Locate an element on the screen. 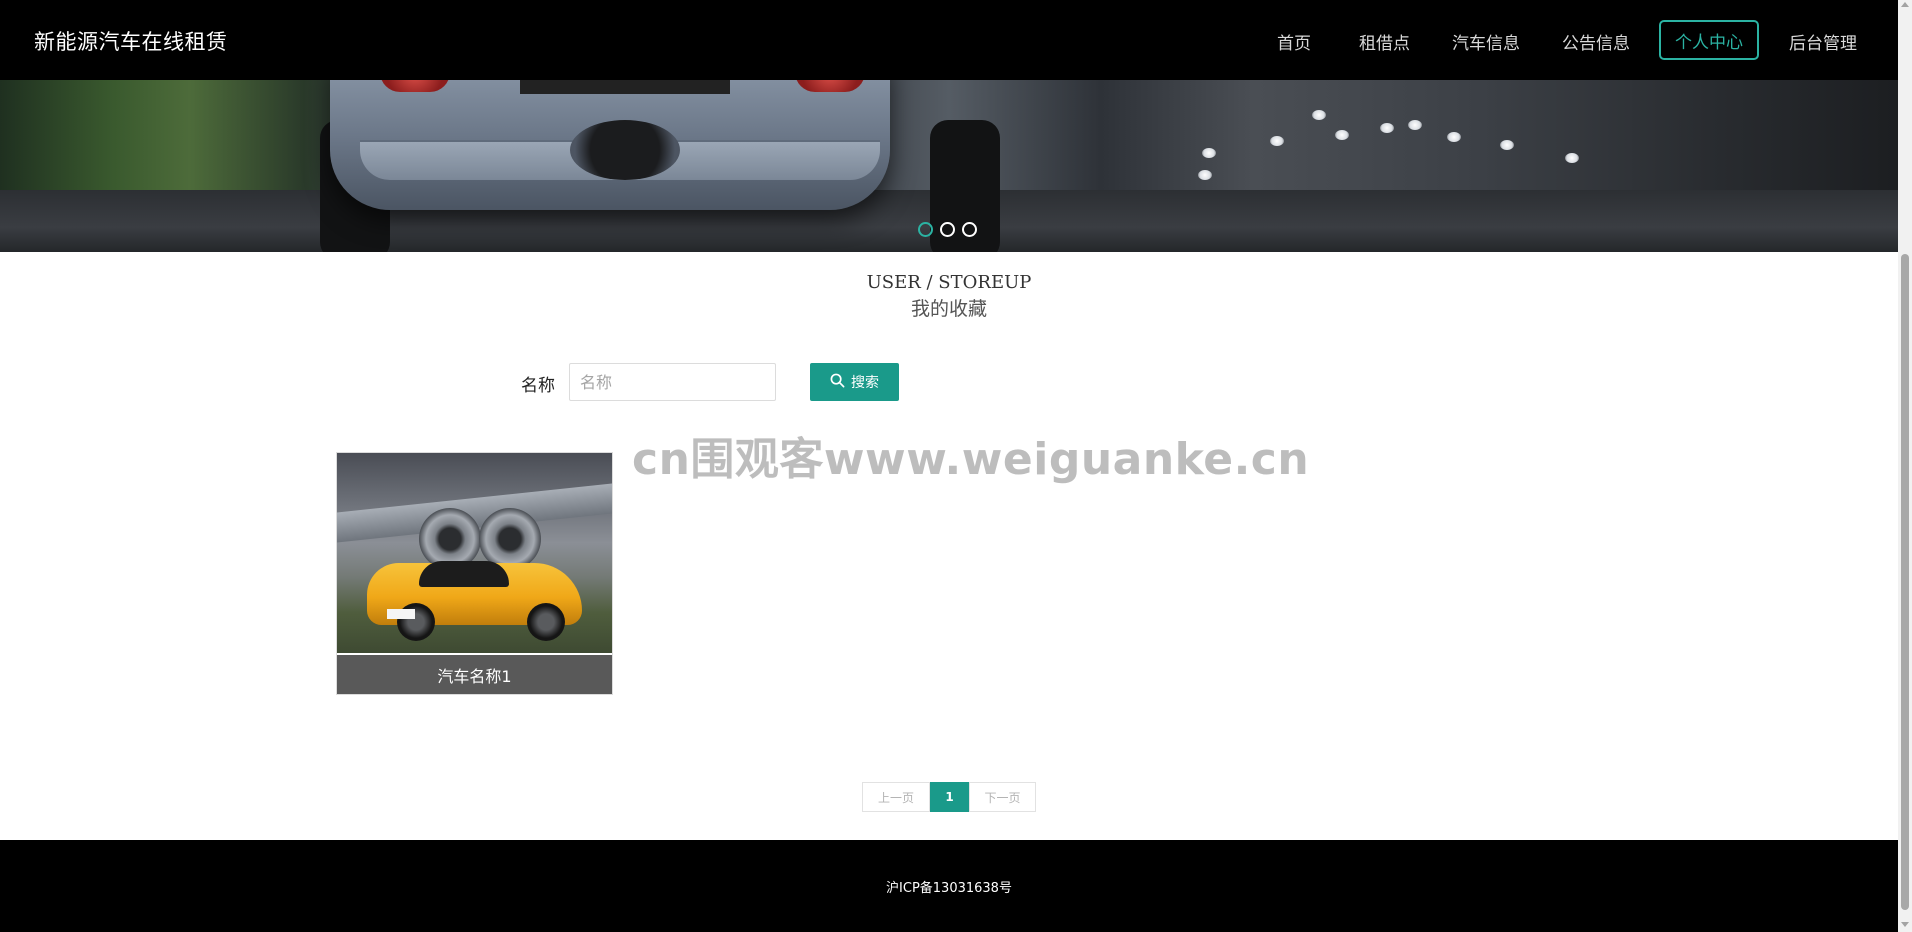 The image size is (1912, 932). nav-announcements: 公告信息 is located at coordinates (1596, 41).